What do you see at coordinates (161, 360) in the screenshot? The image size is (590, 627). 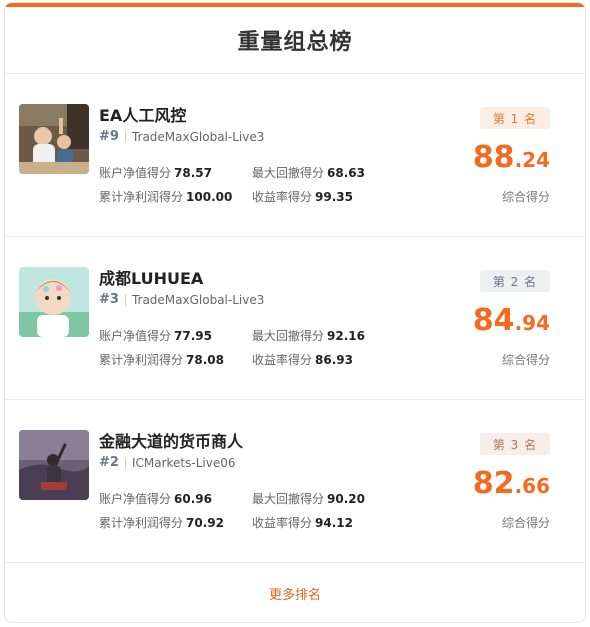 I see `profit-score: 累计净利润得分 78.08` at bounding box center [161, 360].